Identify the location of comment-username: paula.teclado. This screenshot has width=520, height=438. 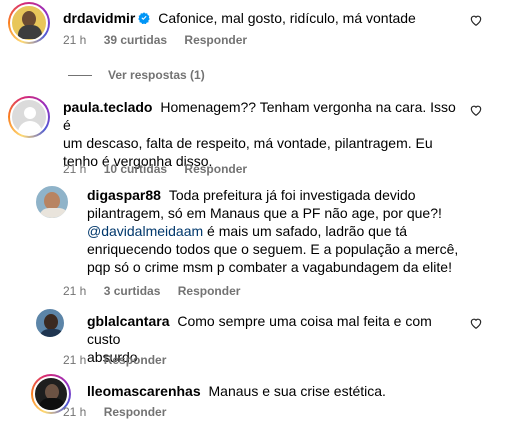
(107, 107).